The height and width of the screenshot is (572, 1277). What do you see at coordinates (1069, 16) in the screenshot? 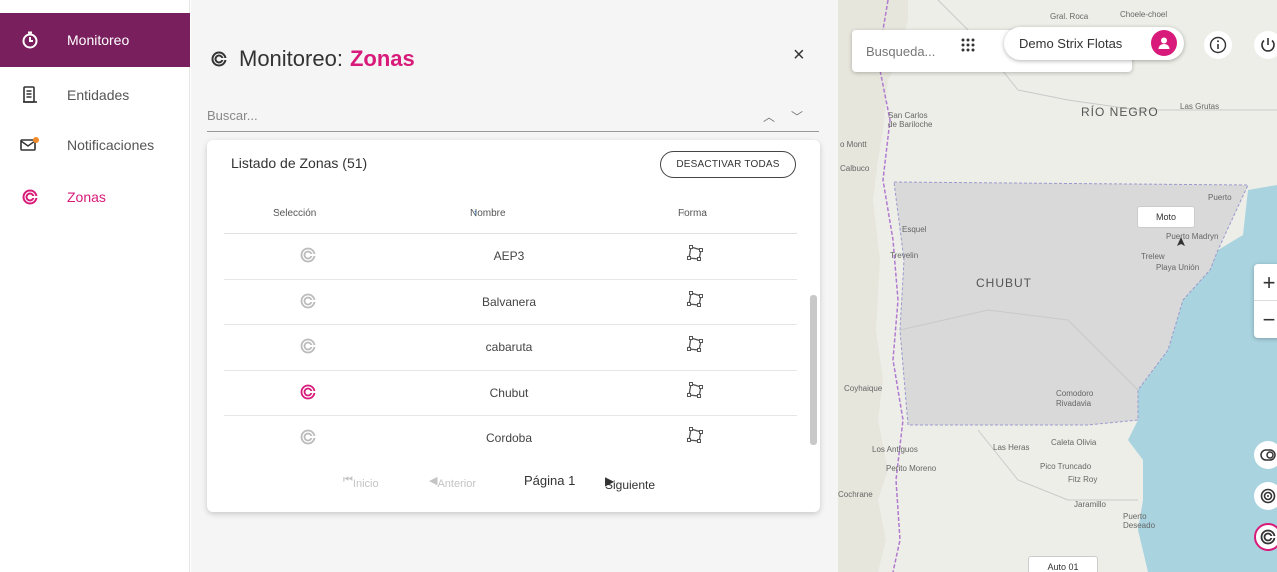
I see `map-label: Gral. Roca` at bounding box center [1069, 16].